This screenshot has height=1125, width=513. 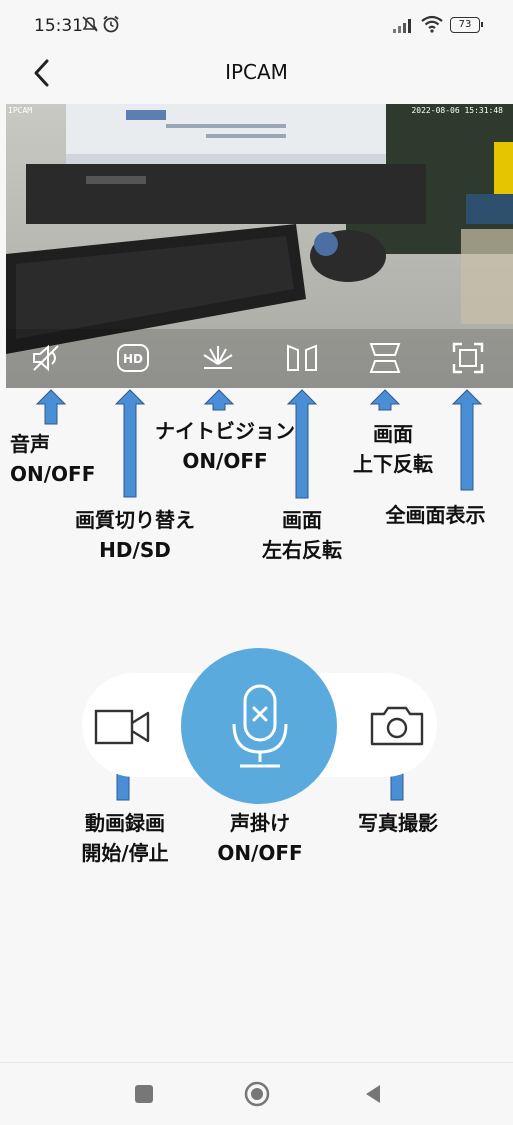 What do you see at coordinates (225, 446) in the screenshot?
I see `annotation-night: ナイトビジョン ON/OFF` at bounding box center [225, 446].